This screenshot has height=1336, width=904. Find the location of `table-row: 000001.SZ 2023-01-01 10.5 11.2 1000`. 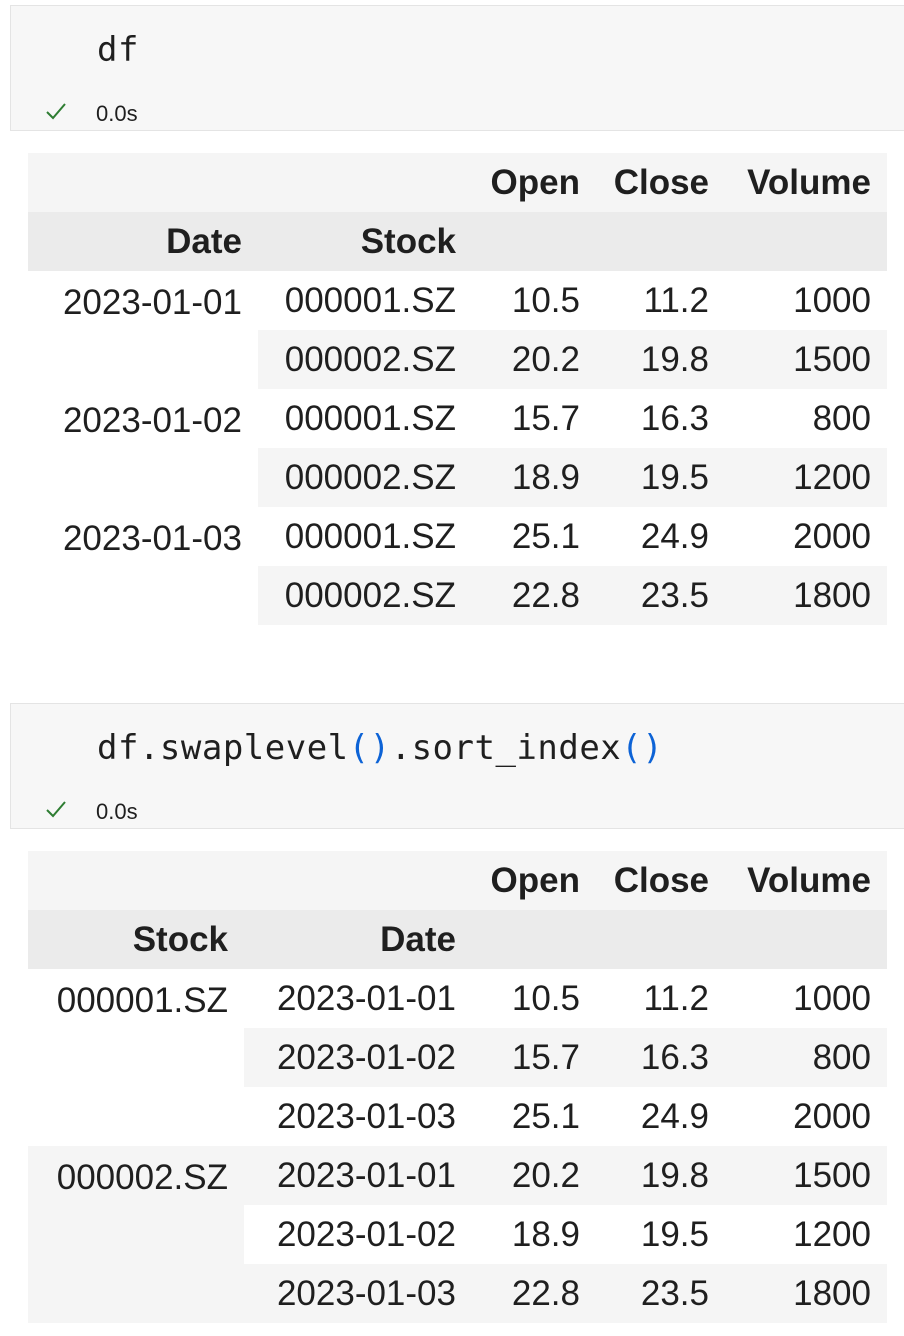

table-row: 000001.SZ 2023-01-01 10.5 11.2 1000 is located at coordinates (457, 1057).